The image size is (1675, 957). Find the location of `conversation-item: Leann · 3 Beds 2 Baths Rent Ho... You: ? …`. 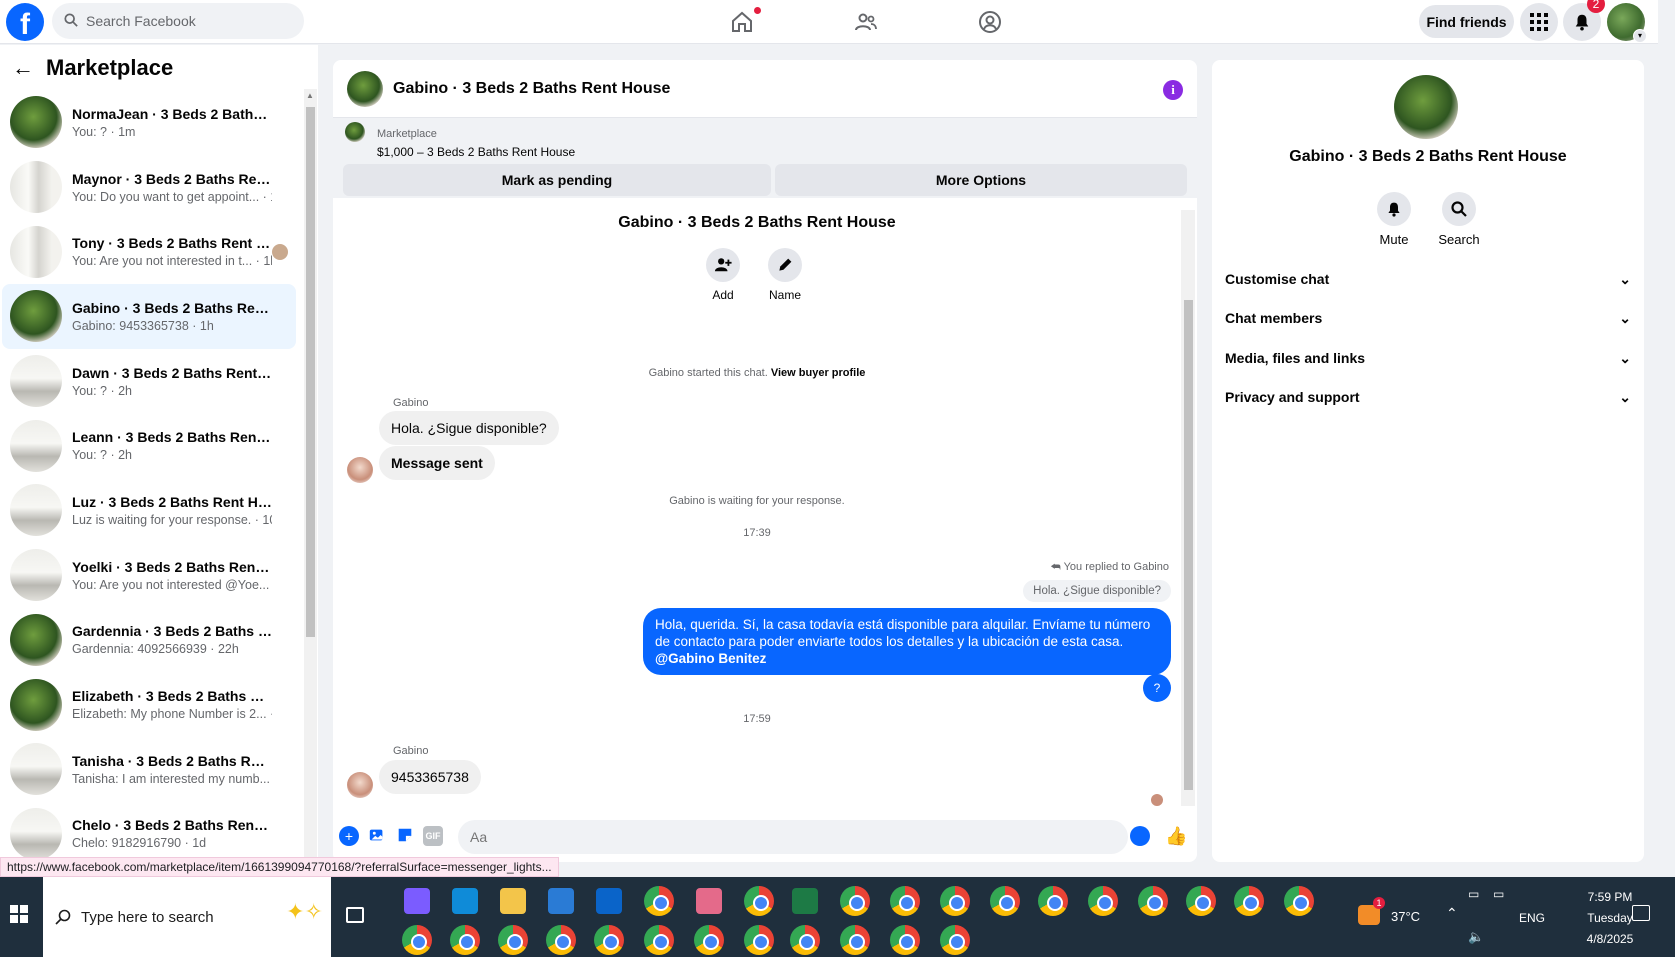

conversation-item: Leann · 3 Beds 2 Baths Rent Ho... You: ? … is located at coordinates (149, 445).